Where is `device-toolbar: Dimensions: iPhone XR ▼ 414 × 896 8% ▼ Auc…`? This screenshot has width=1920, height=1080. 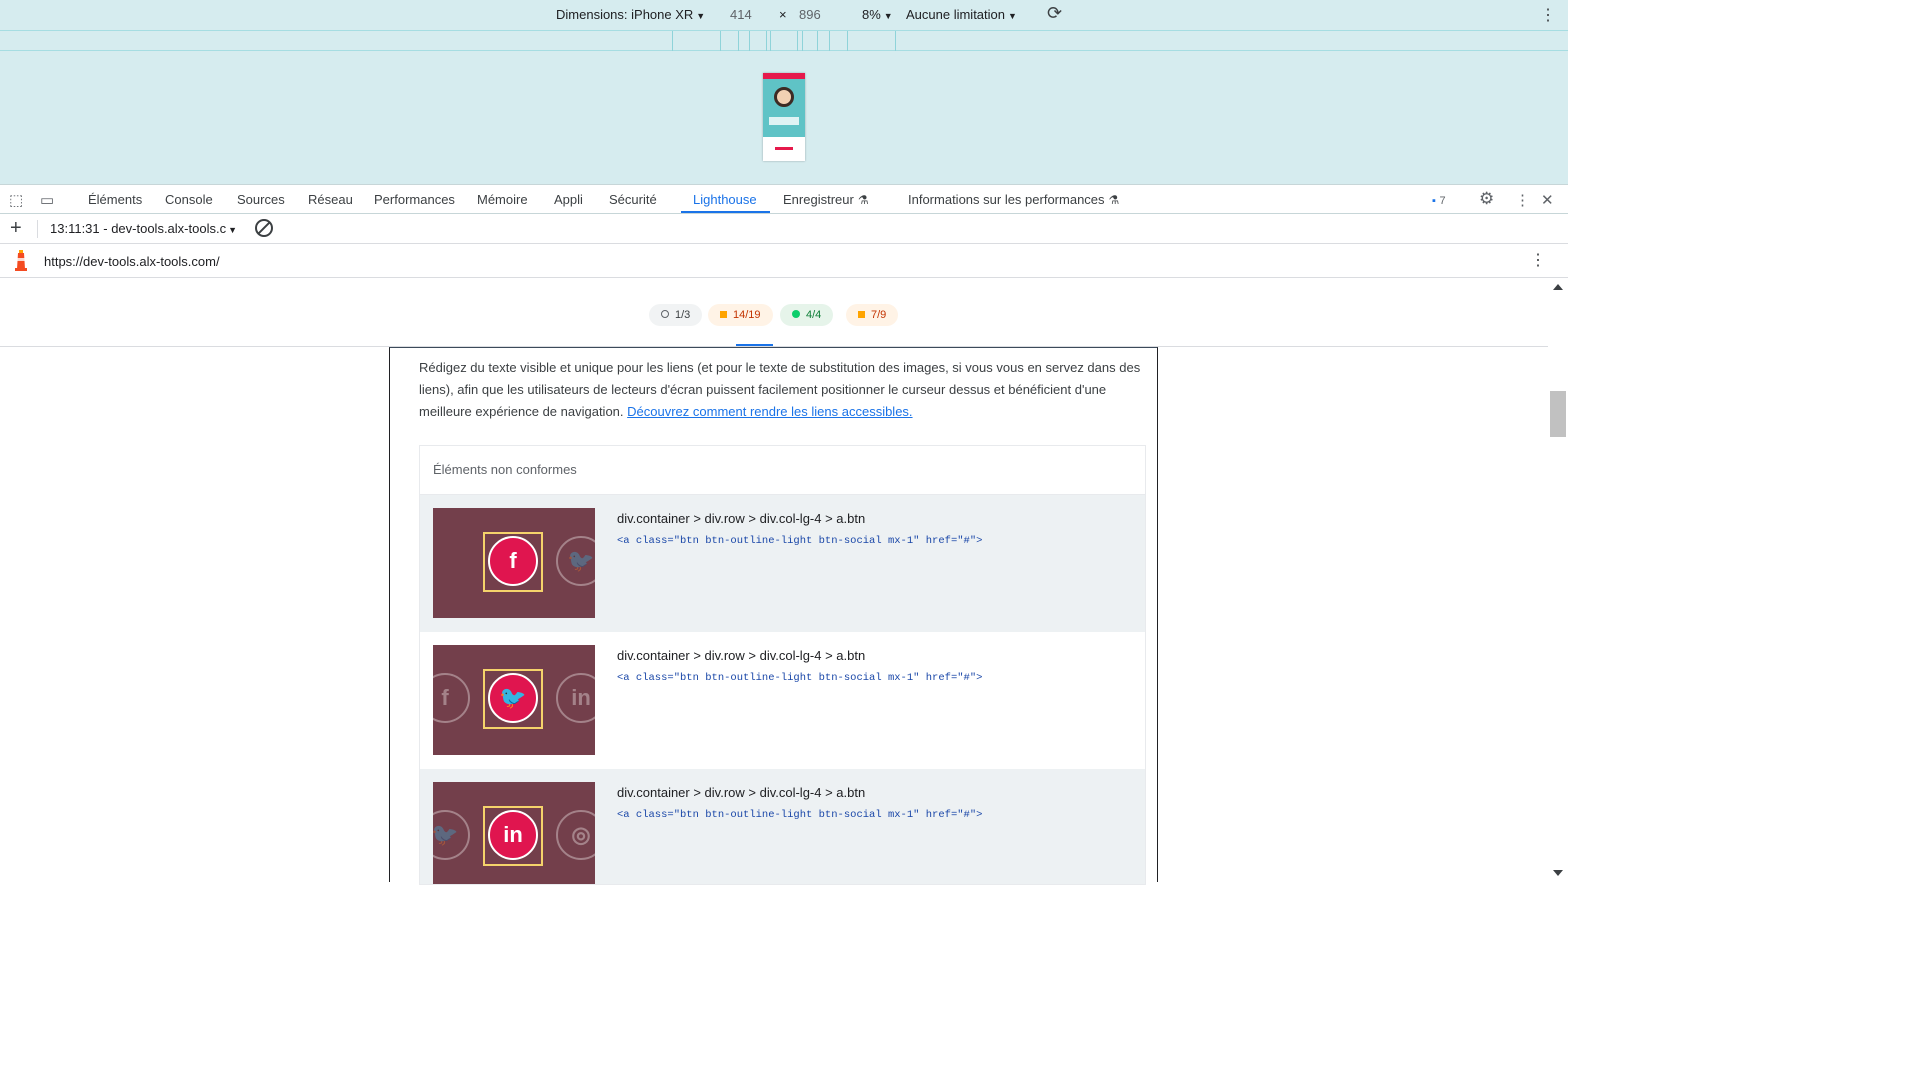
device-toolbar: Dimensions: iPhone XR ▼ 414 × 896 8% ▼ Auc… is located at coordinates (784, 15).